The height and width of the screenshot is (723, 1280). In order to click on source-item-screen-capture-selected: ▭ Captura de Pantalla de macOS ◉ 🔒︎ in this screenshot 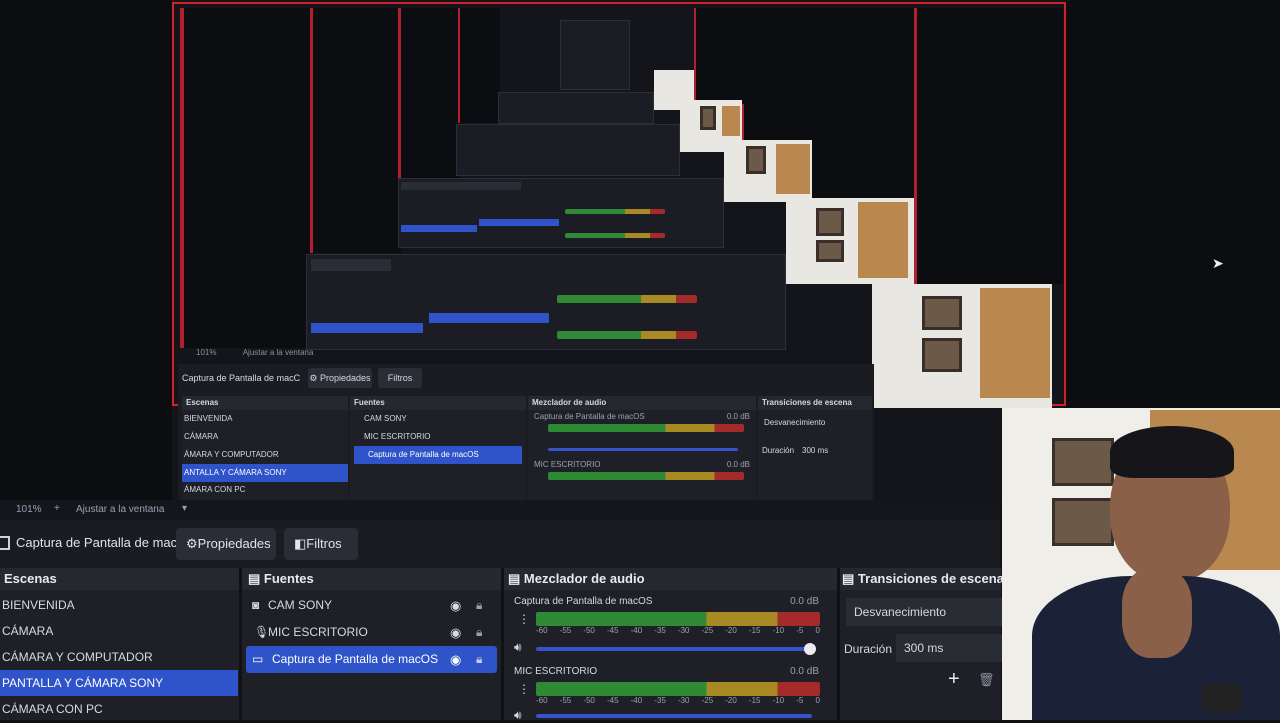, I will do `click(371, 659)`.